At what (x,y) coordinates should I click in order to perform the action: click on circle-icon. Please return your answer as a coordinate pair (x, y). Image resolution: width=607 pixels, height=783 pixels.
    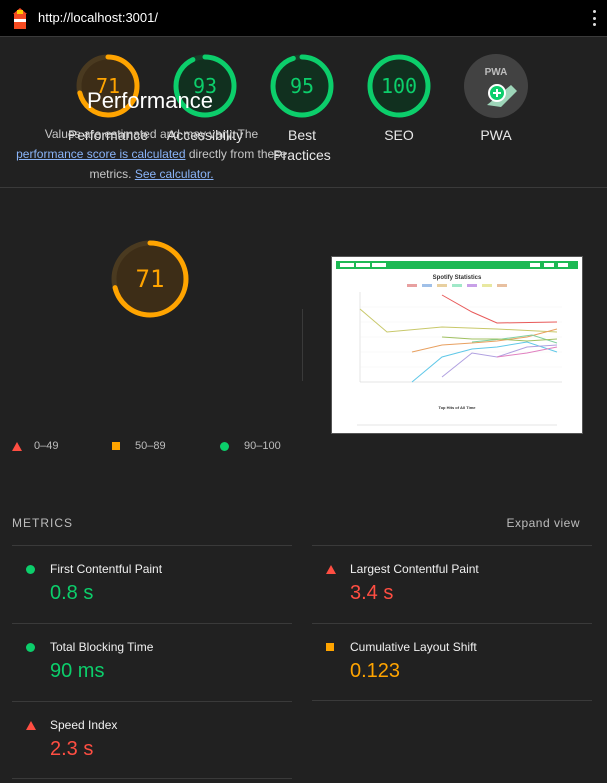
    Looking at the image, I should click on (224, 446).